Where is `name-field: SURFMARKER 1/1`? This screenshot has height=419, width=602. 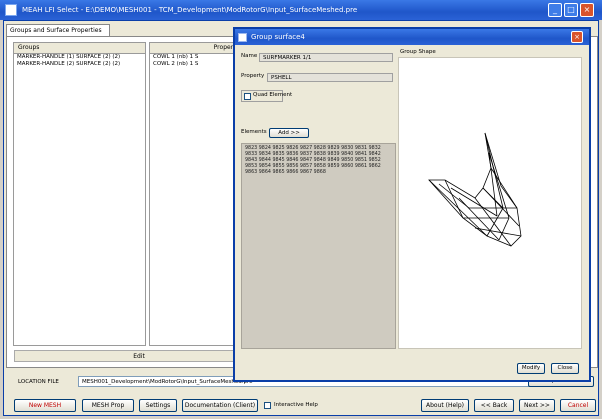
name-field: SURFMARKER 1/1 is located at coordinates (326, 57).